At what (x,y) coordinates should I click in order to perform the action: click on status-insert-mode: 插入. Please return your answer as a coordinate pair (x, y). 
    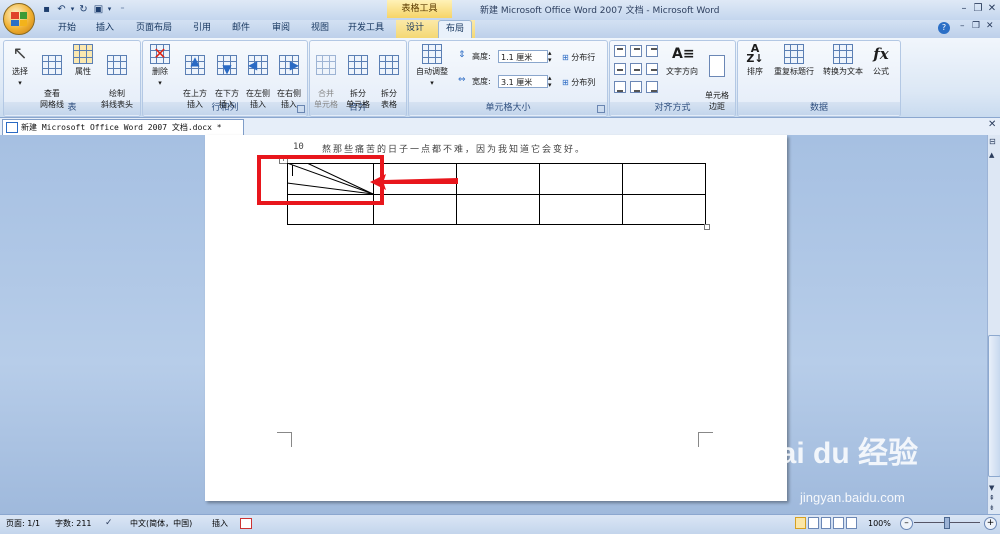
    Looking at the image, I should click on (220, 523).